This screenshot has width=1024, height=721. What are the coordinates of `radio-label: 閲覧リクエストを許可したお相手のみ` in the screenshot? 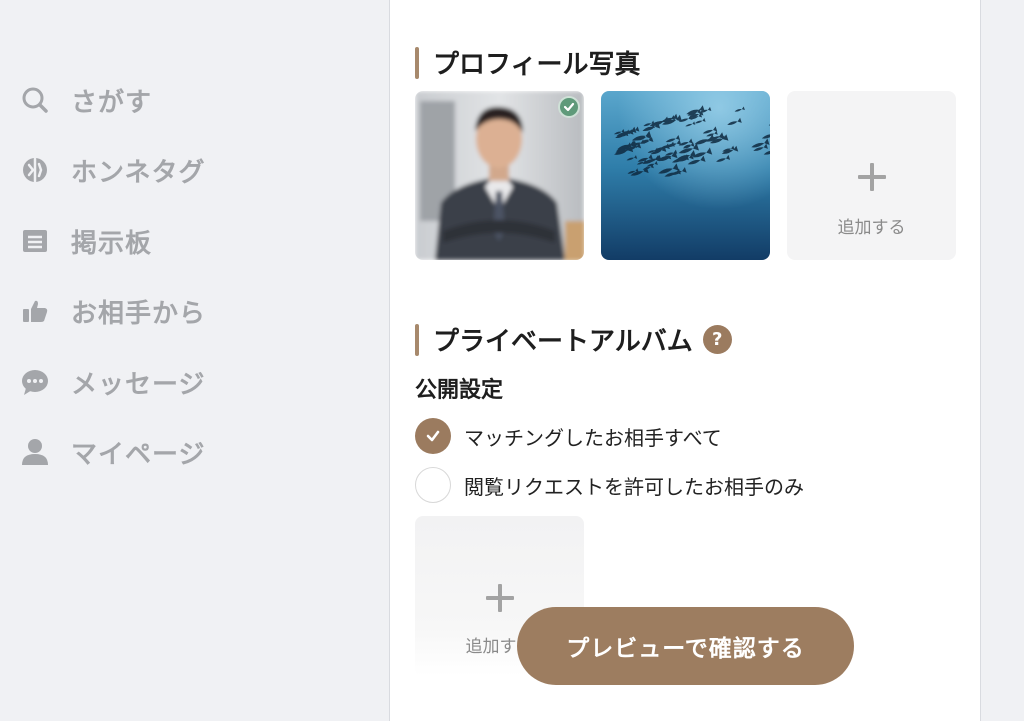 It's located at (634, 486).